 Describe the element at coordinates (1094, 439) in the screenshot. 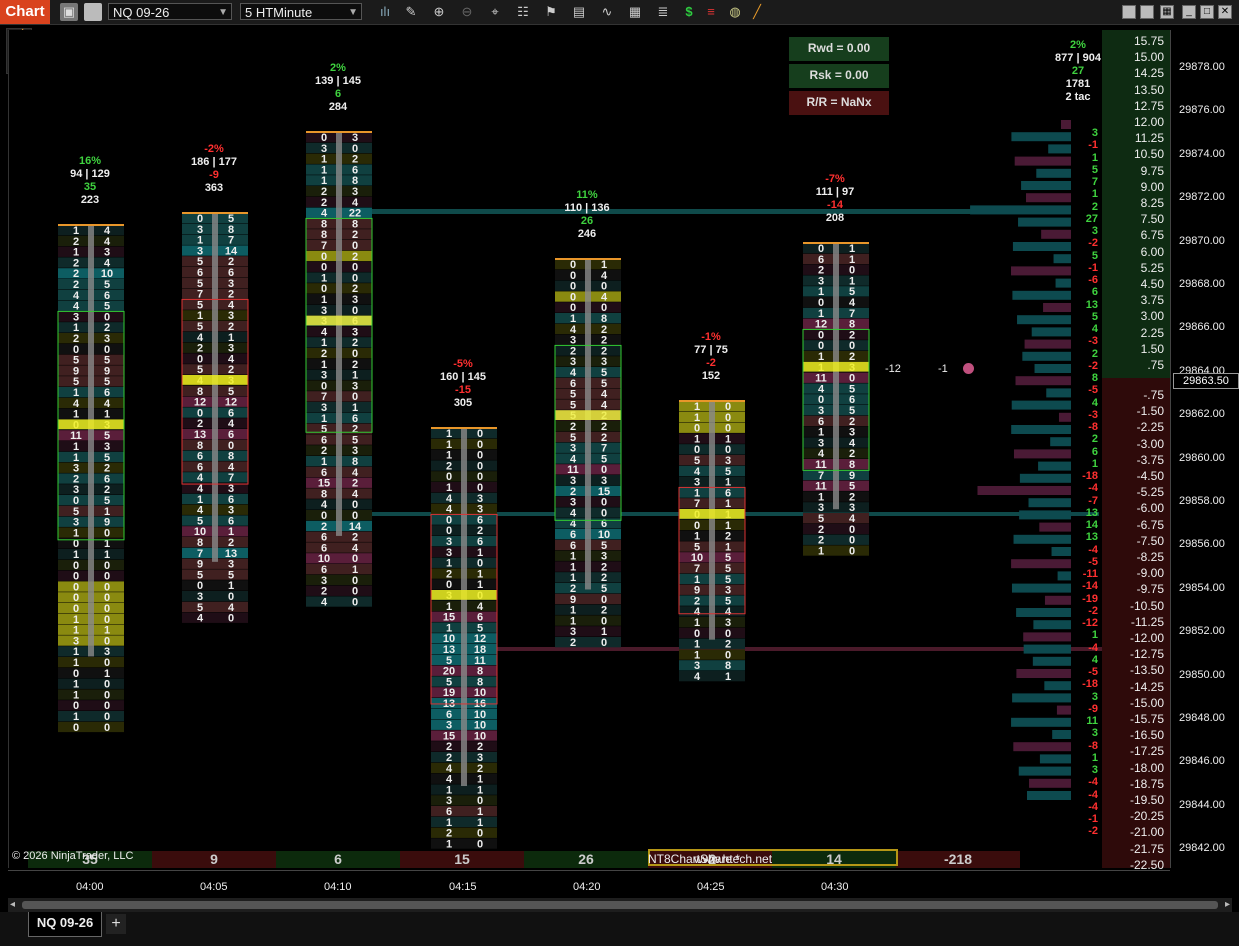

I see `ladder-delta: 2` at that location.